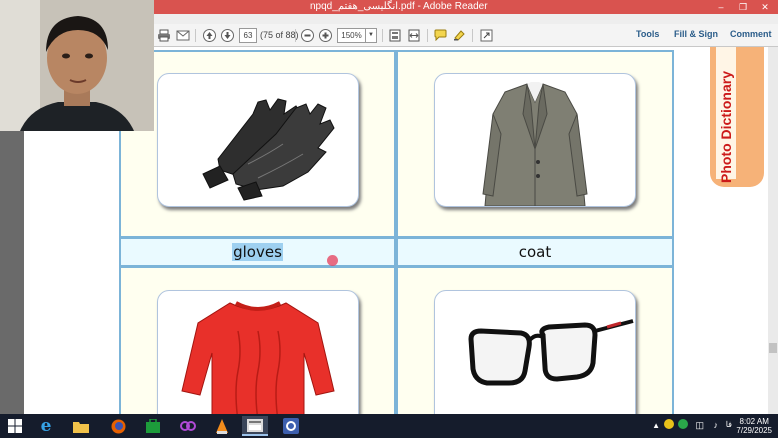  I want to click on app-purple-icon, so click(188, 426).